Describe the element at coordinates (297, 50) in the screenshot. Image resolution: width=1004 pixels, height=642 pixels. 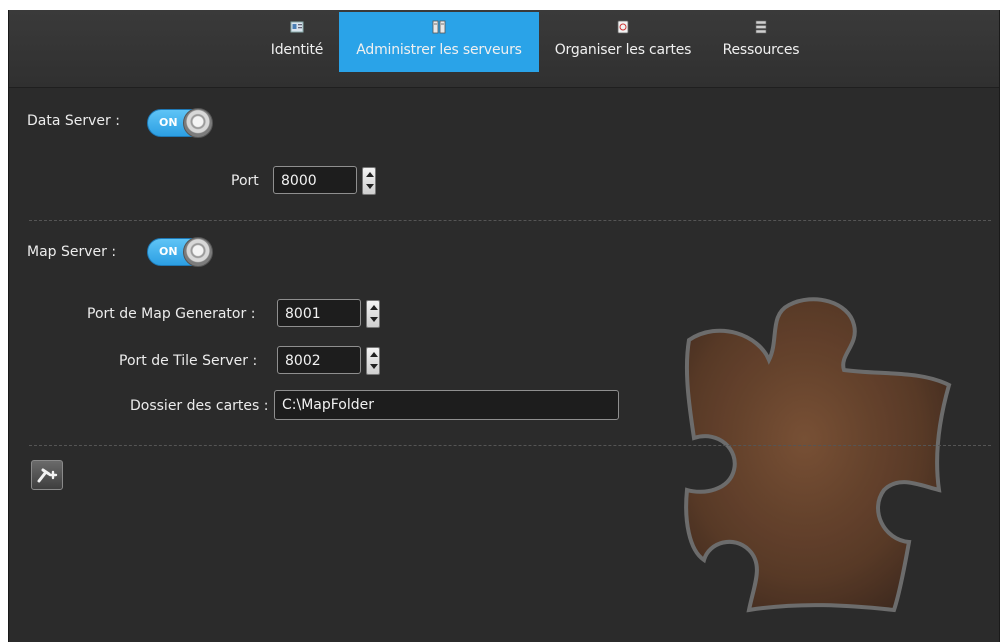
I see `tab-label: Identité` at that location.